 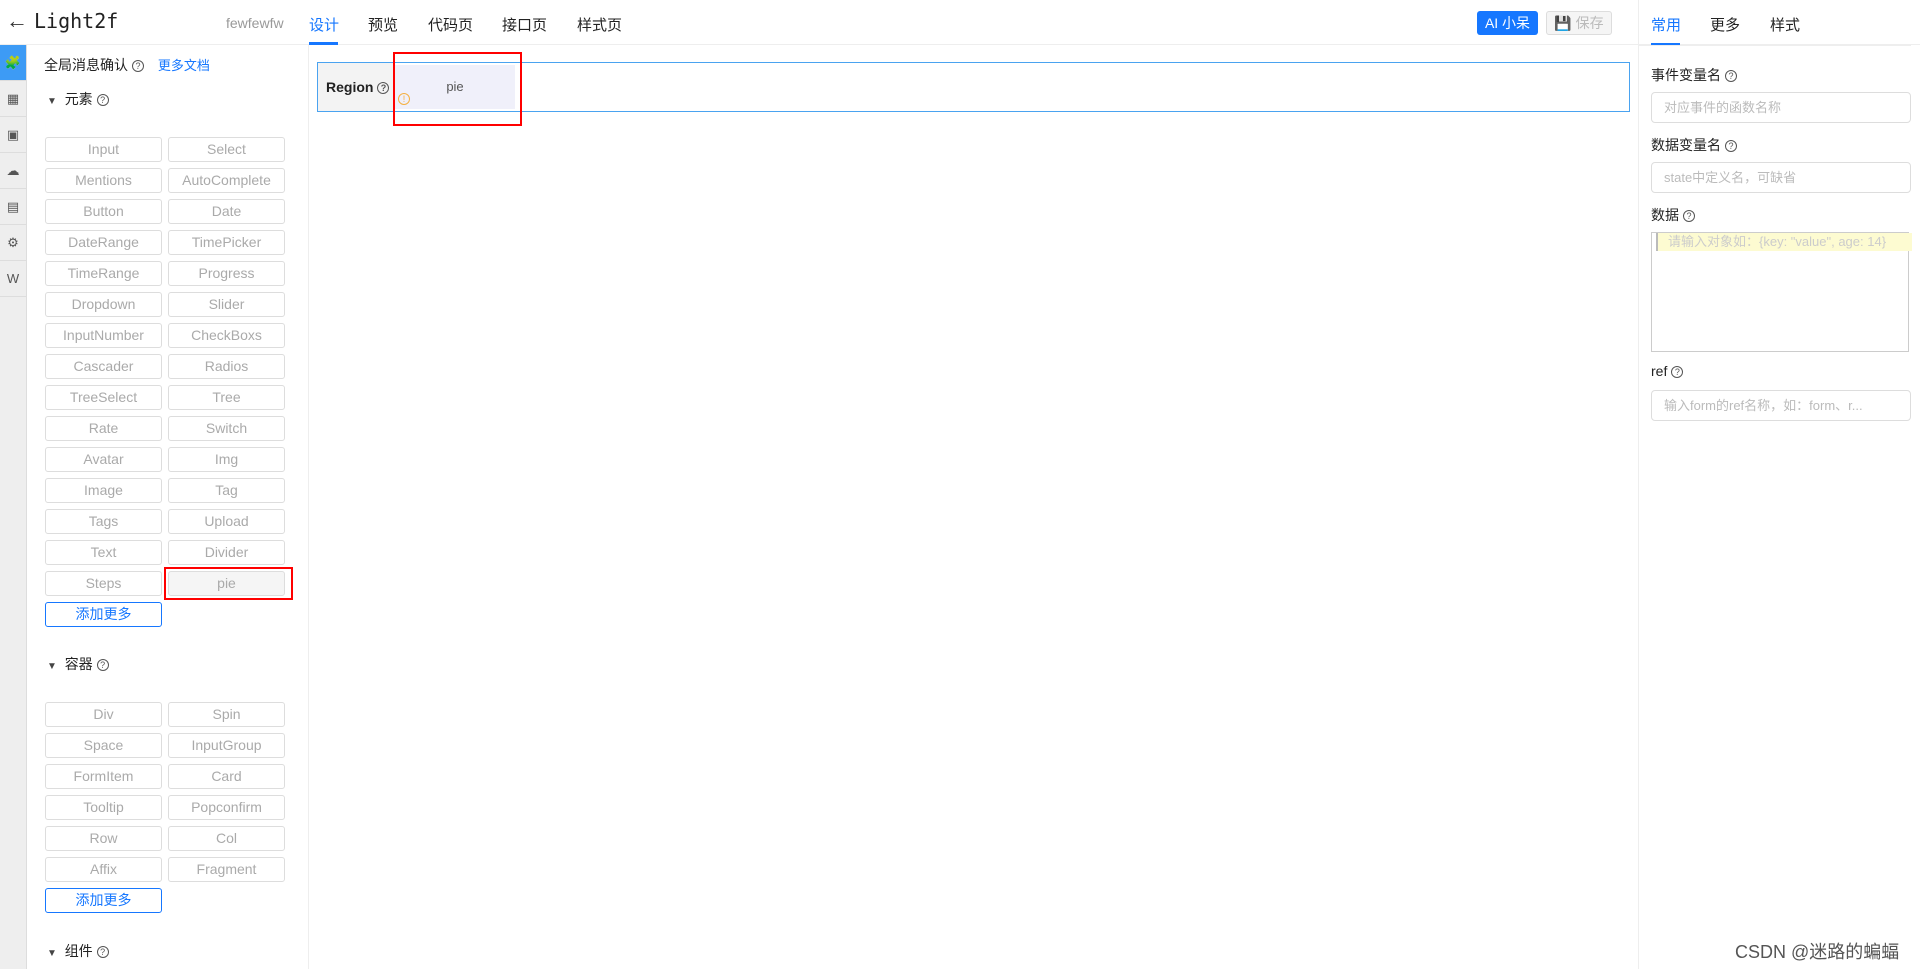 What do you see at coordinates (103, 838) in the screenshot?
I see `component-row: Row` at bounding box center [103, 838].